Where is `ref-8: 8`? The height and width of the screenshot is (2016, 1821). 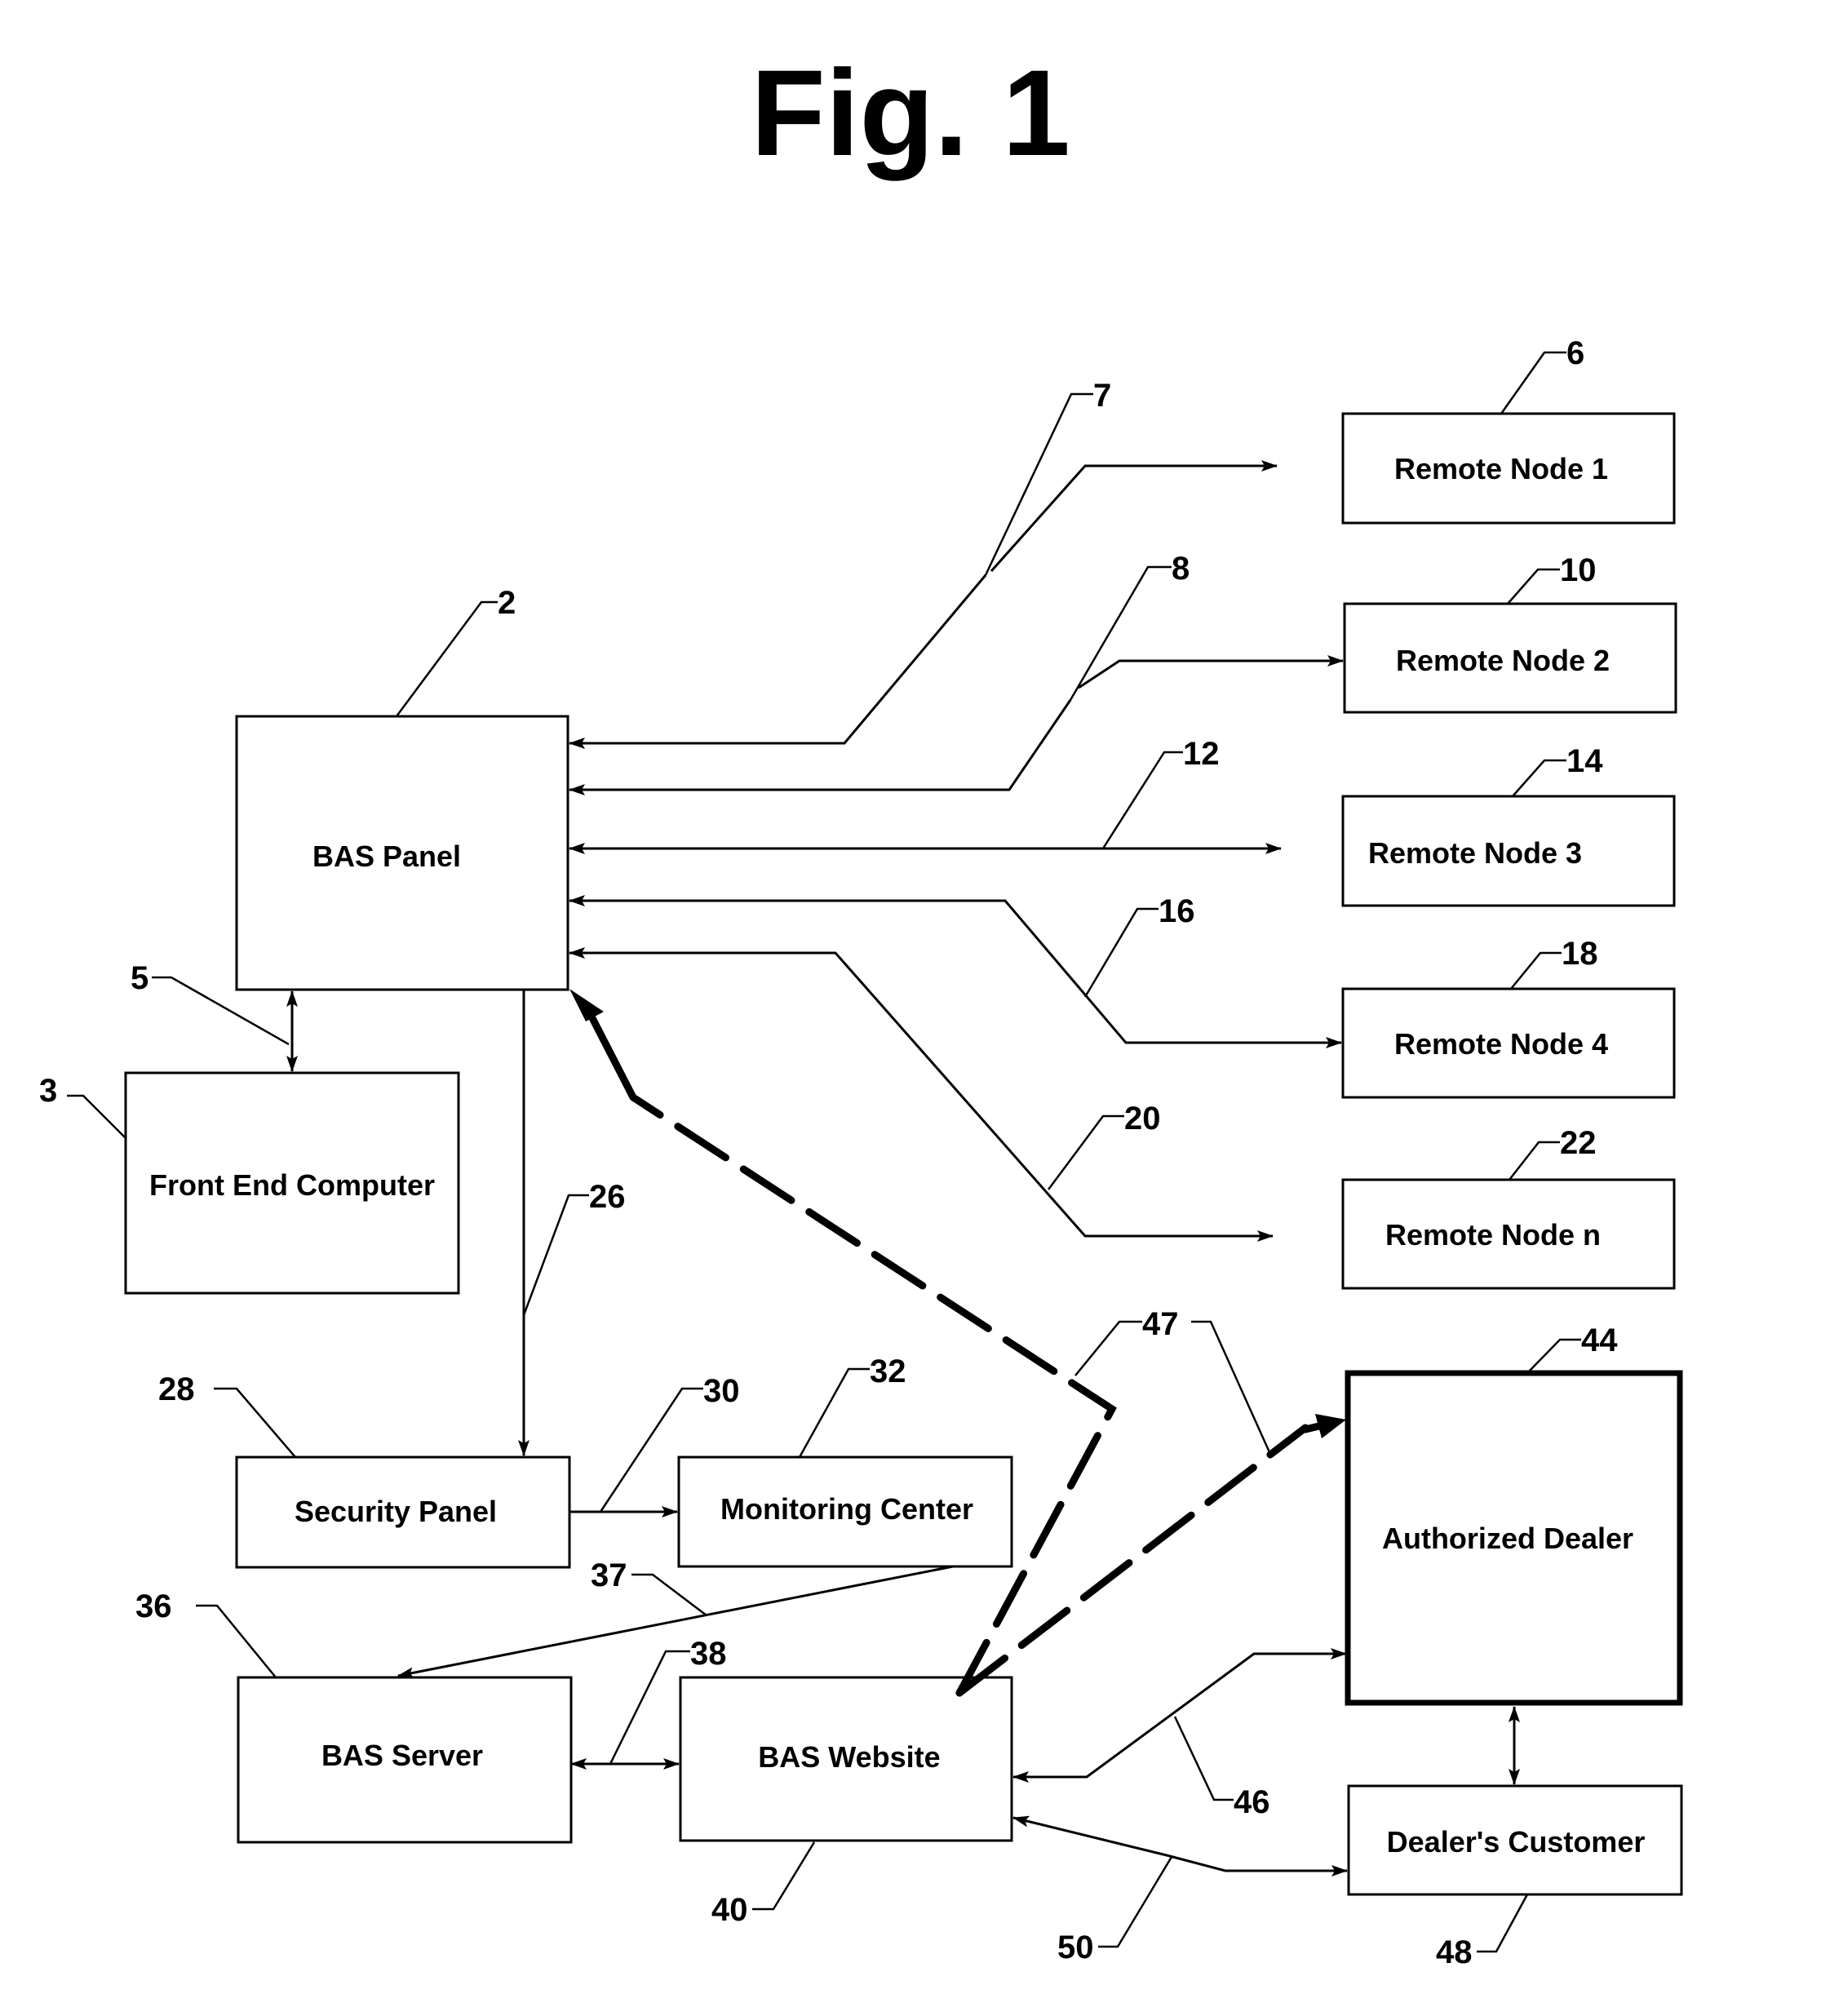 ref-8: 8 is located at coordinates (1181, 569).